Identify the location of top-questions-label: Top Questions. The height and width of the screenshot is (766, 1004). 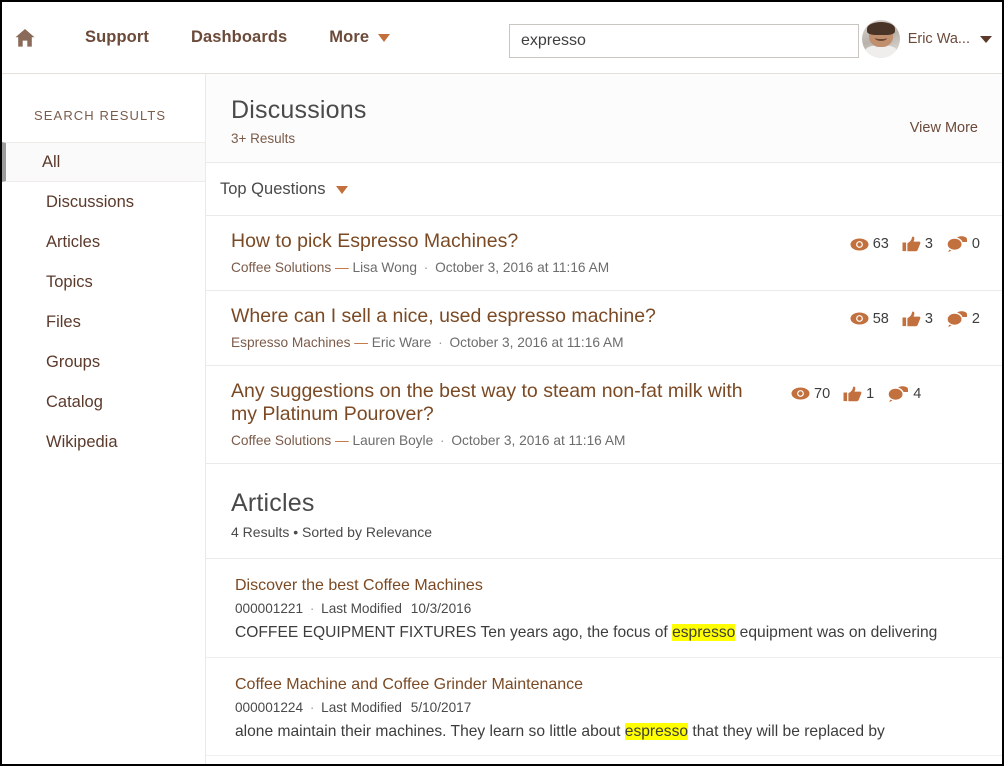
(273, 189).